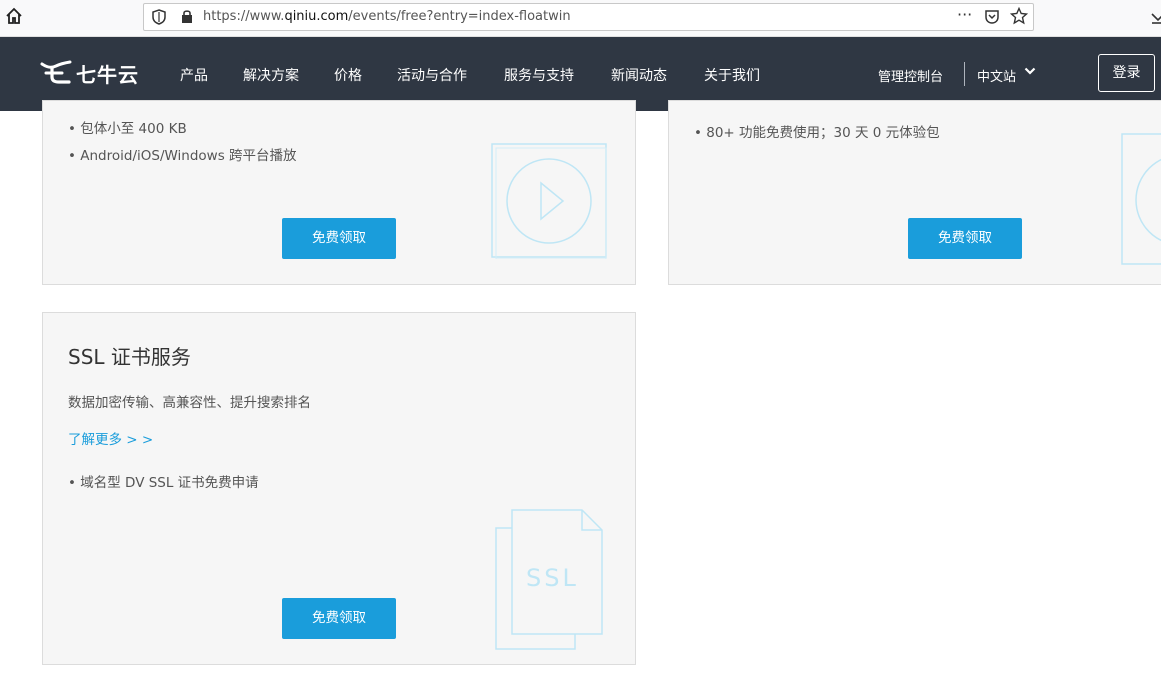  I want to click on url-path: /events/free?entry=index-floatwin, so click(459, 16).